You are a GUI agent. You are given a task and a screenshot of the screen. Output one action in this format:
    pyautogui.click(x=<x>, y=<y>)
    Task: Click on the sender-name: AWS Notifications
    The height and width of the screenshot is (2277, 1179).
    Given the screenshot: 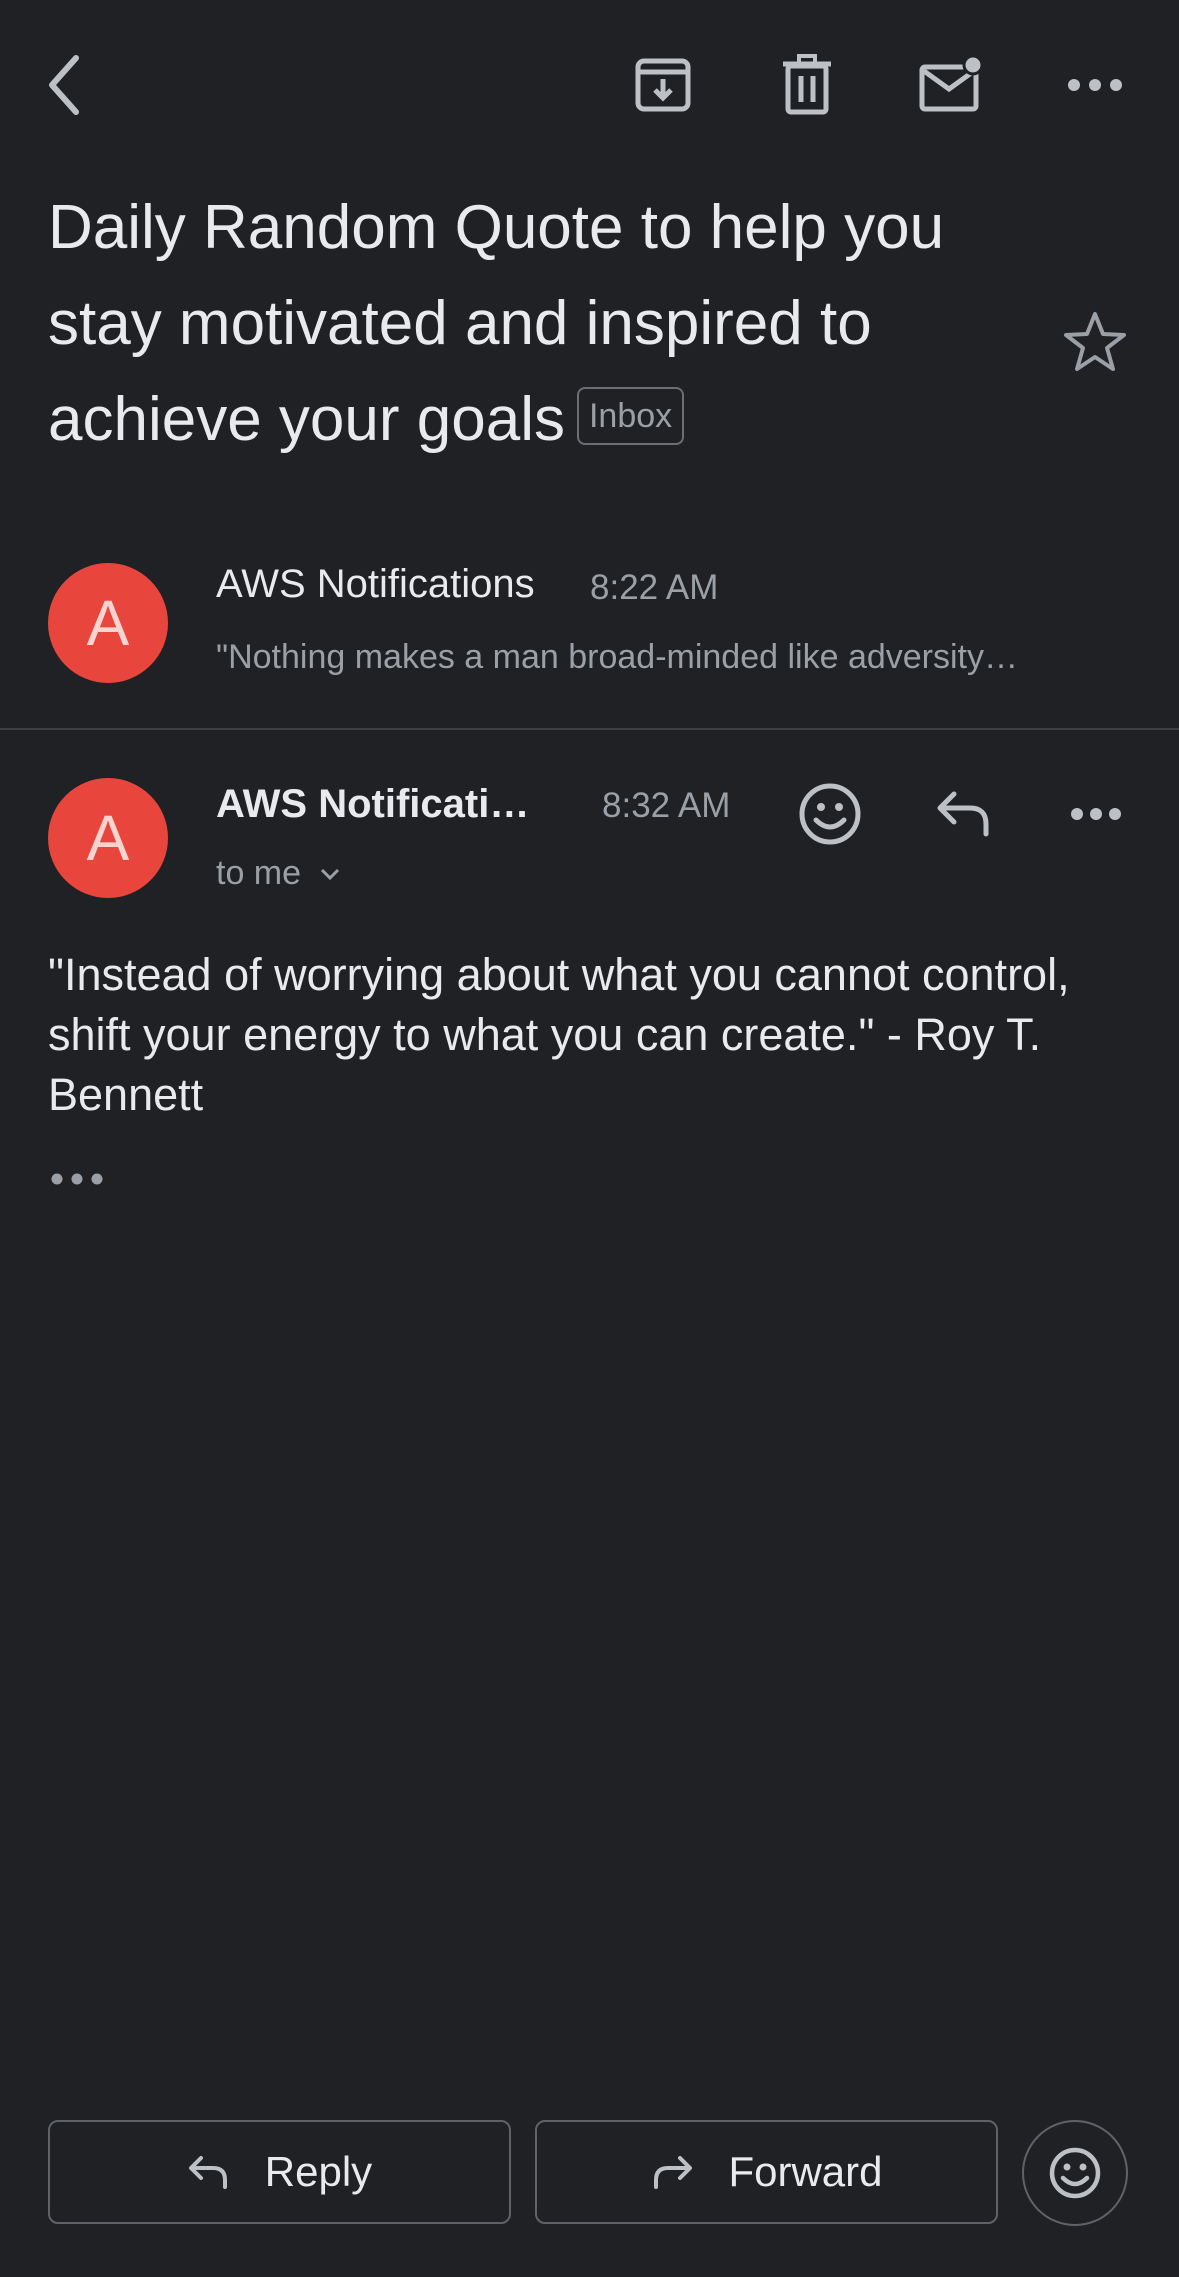 What is the action you would take?
    pyautogui.click(x=375, y=584)
    